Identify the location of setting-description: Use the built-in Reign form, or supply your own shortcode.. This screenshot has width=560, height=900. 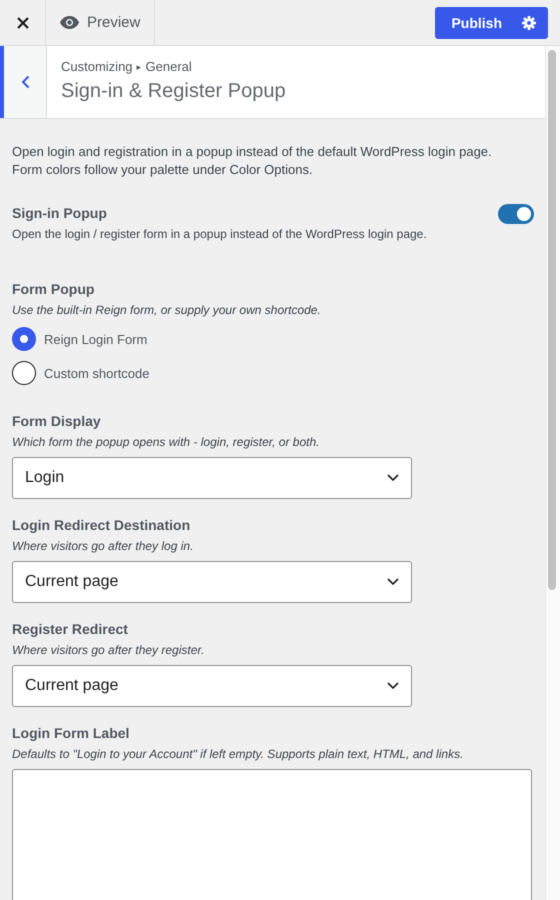
(167, 310).